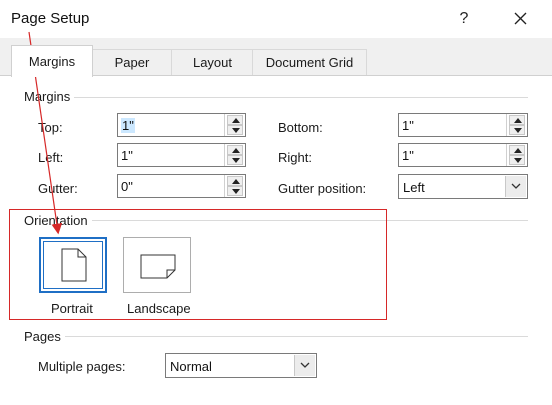 This screenshot has width=552, height=405. I want to click on multiple-pages-label: Multiple pages:, so click(82, 366).